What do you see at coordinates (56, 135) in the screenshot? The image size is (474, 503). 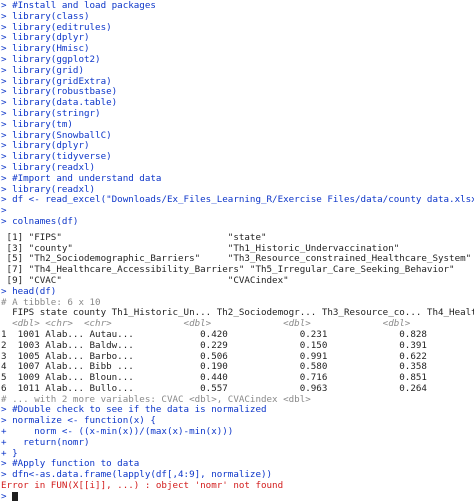 I see `console-input-line: > library(SnowballC)` at bounding box center [56, 135].